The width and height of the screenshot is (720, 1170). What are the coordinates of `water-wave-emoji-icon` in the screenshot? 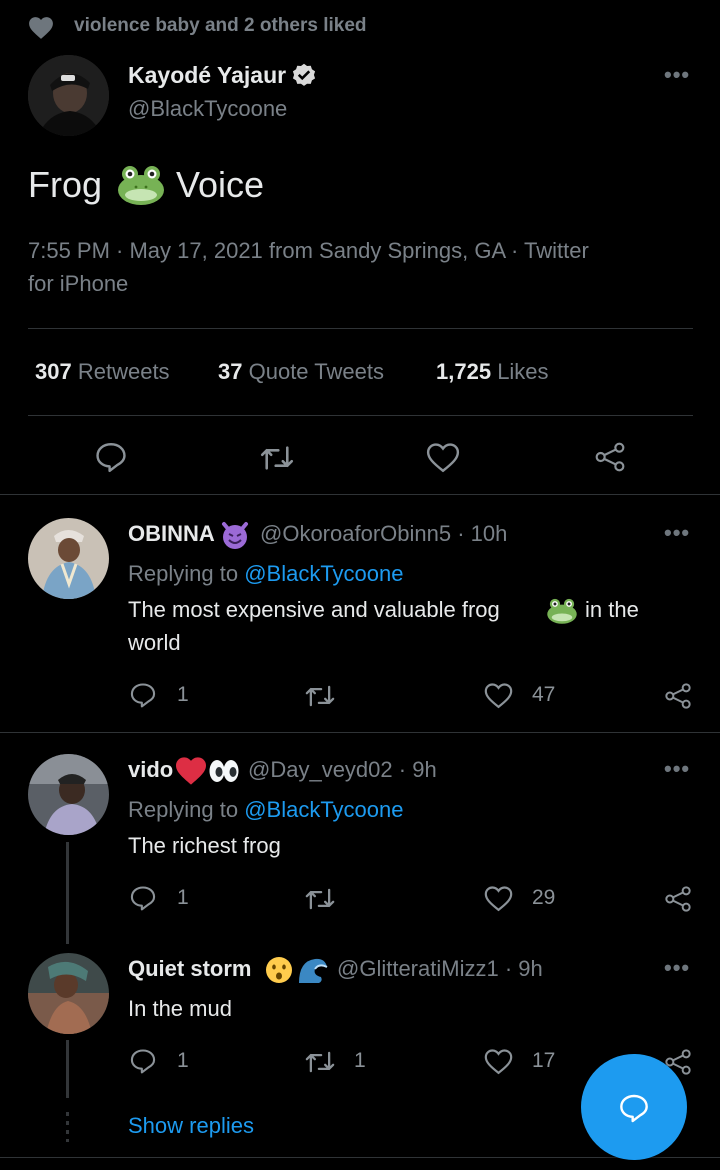 It's located at (313, 970).